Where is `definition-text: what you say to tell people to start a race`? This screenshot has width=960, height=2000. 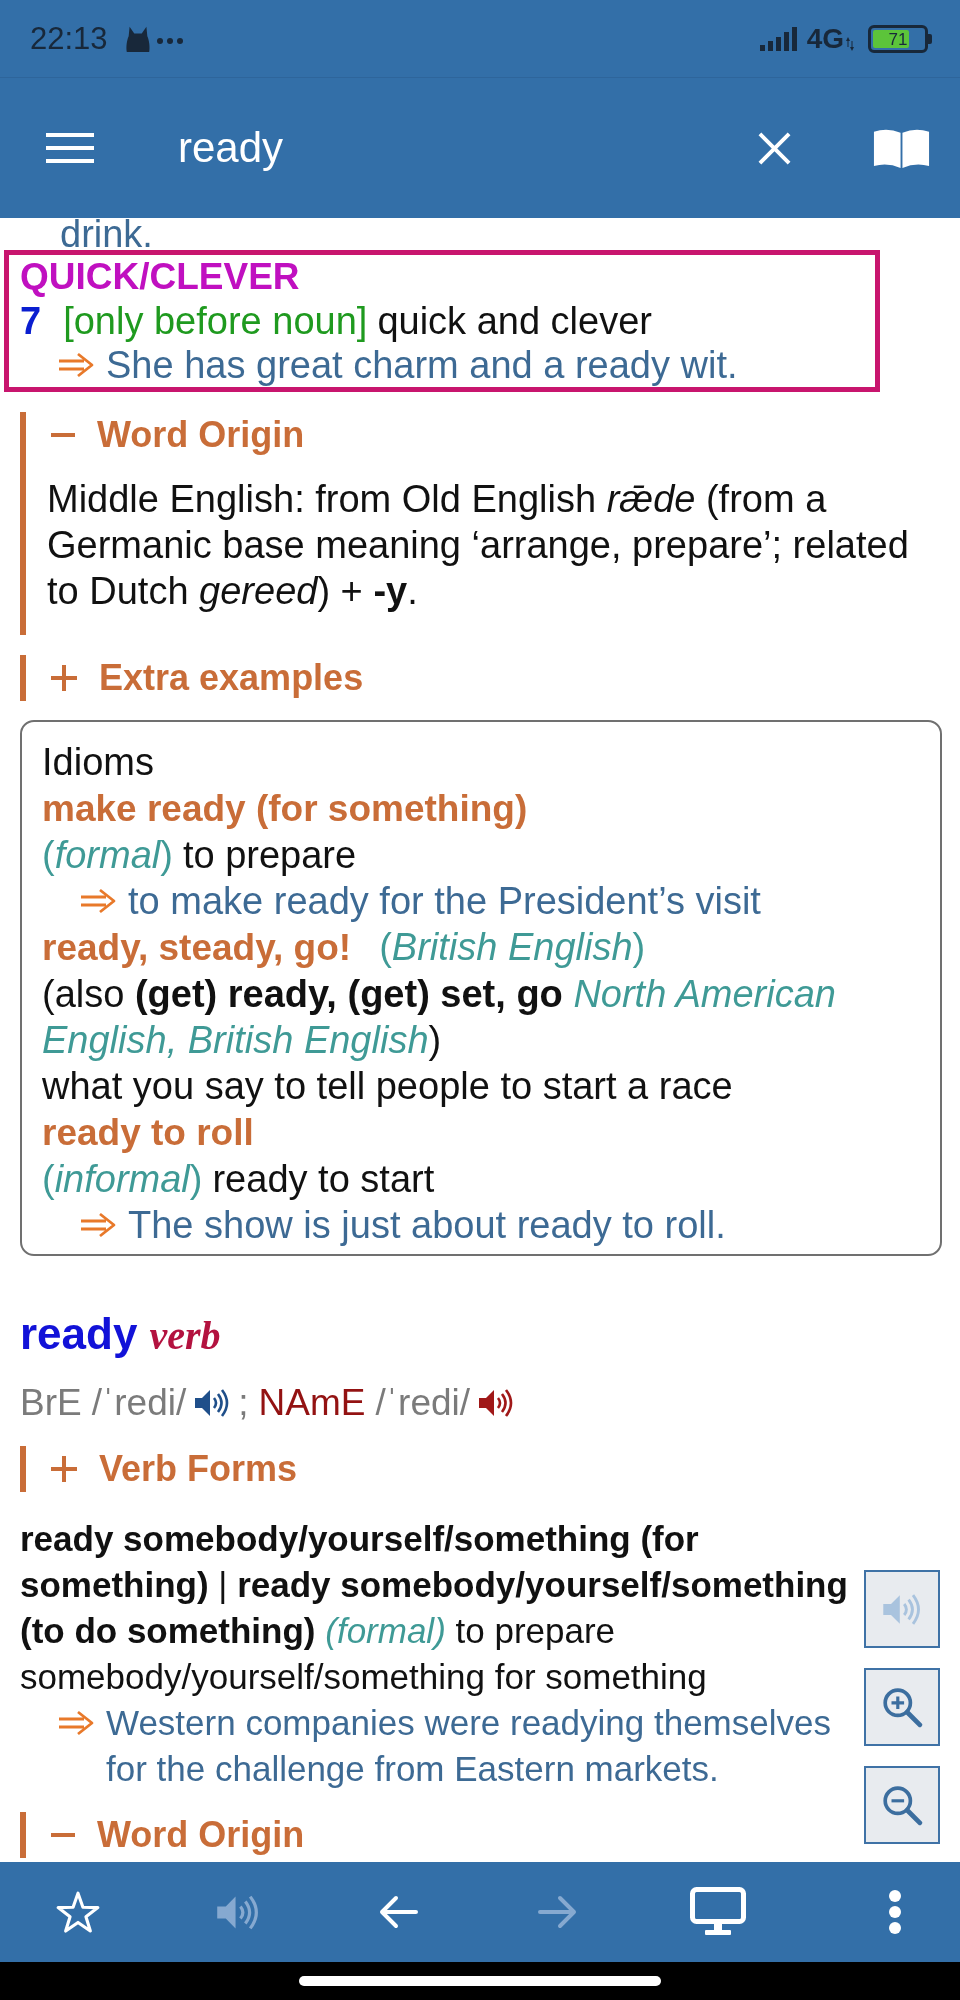 definition-text: what you say to tell people to start a race is located at coordinates (387, 1086).